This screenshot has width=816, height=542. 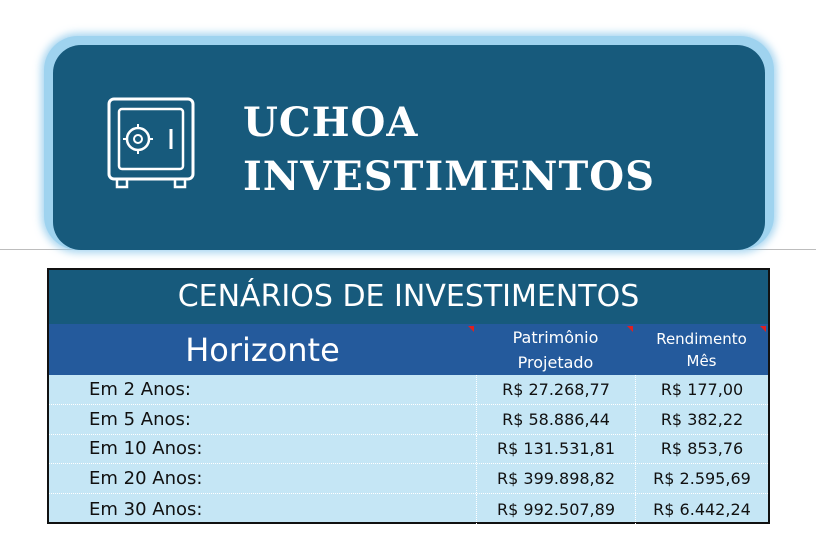 I want to click on header-income-line1: Rendimento, so click(x=701, y=338).